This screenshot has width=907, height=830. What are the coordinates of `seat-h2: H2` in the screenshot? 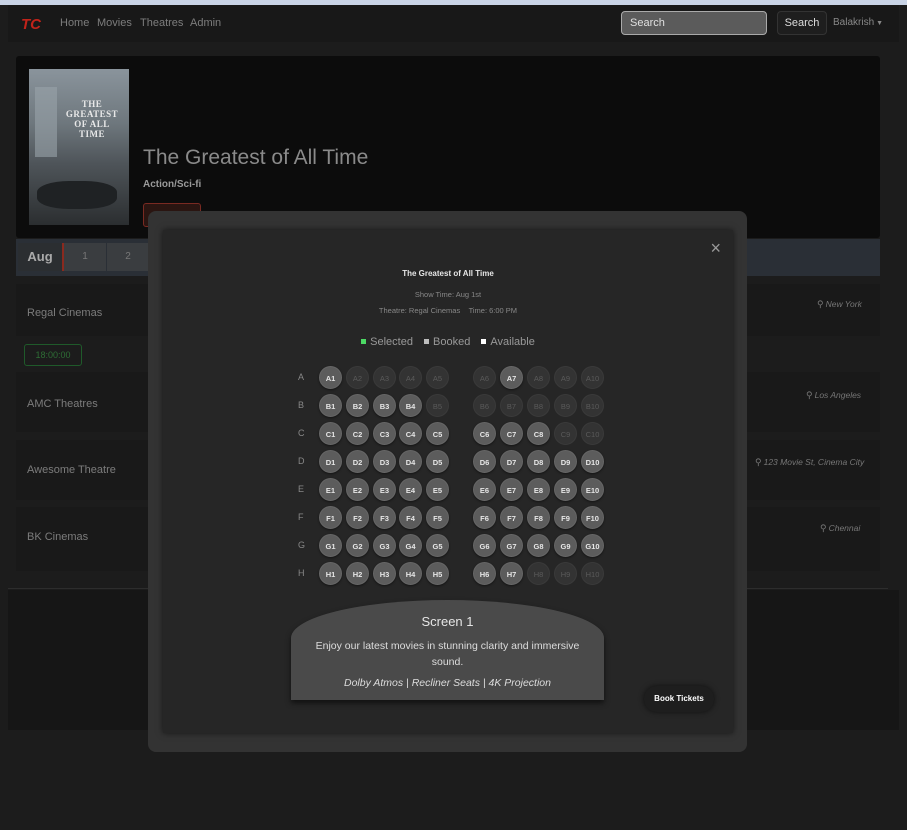 It's located at (357, 573).